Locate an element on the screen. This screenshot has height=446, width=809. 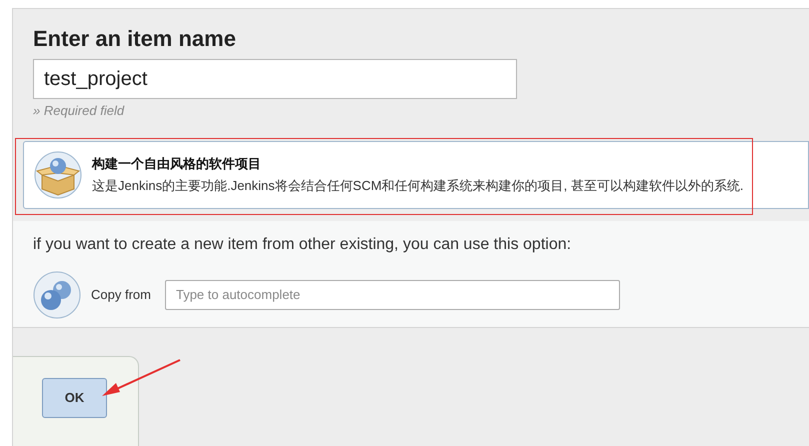
ok-button: OK is located at coordinates (74, 398).